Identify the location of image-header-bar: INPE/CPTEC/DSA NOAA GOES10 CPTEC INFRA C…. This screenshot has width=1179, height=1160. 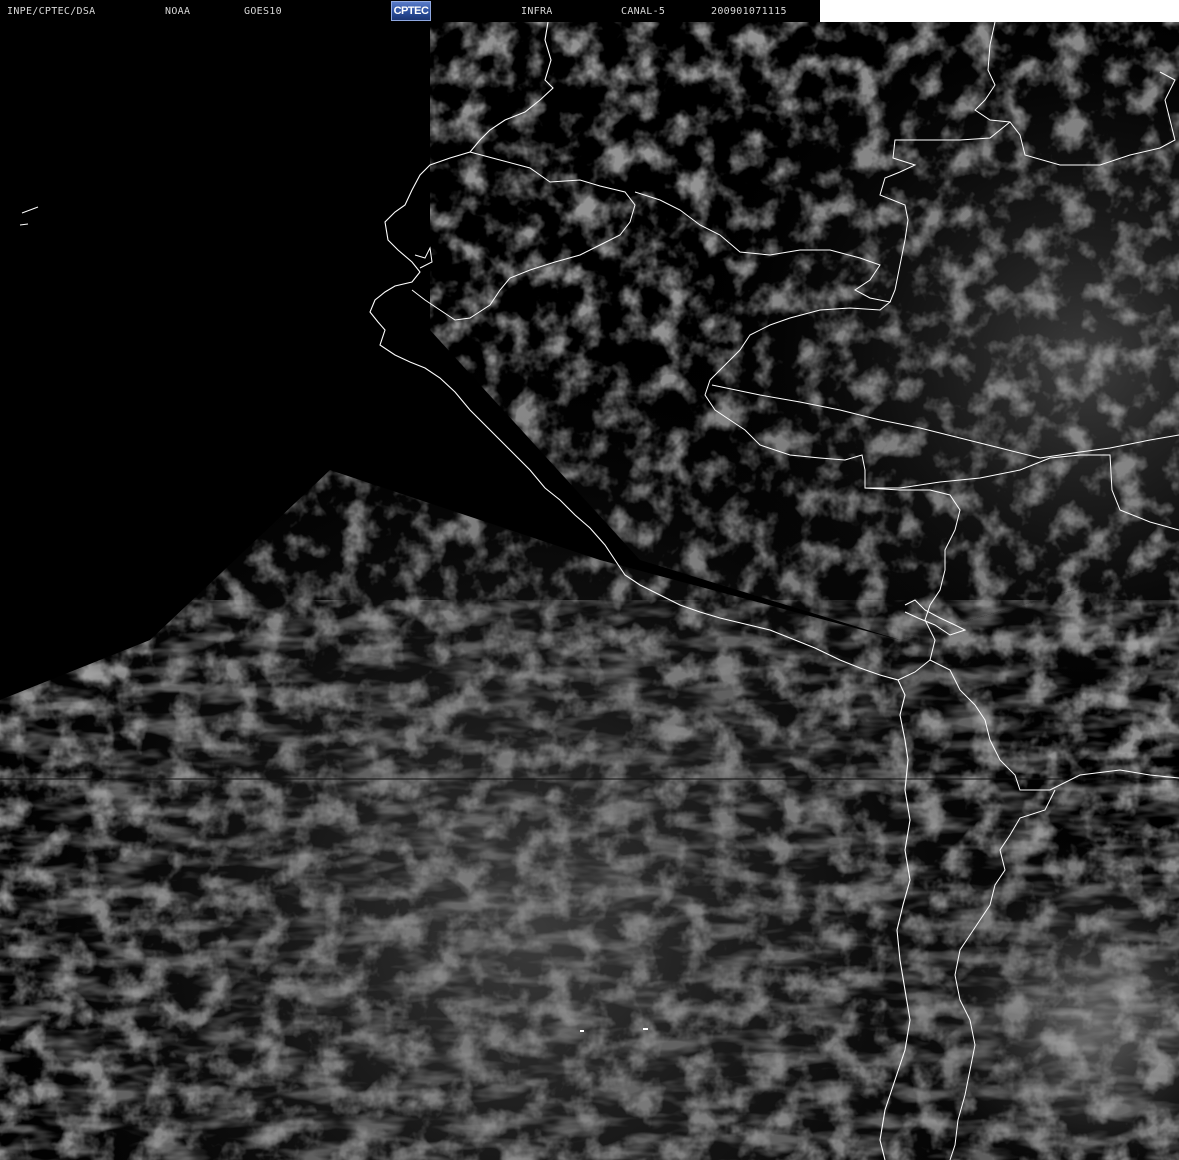
(410, 11).